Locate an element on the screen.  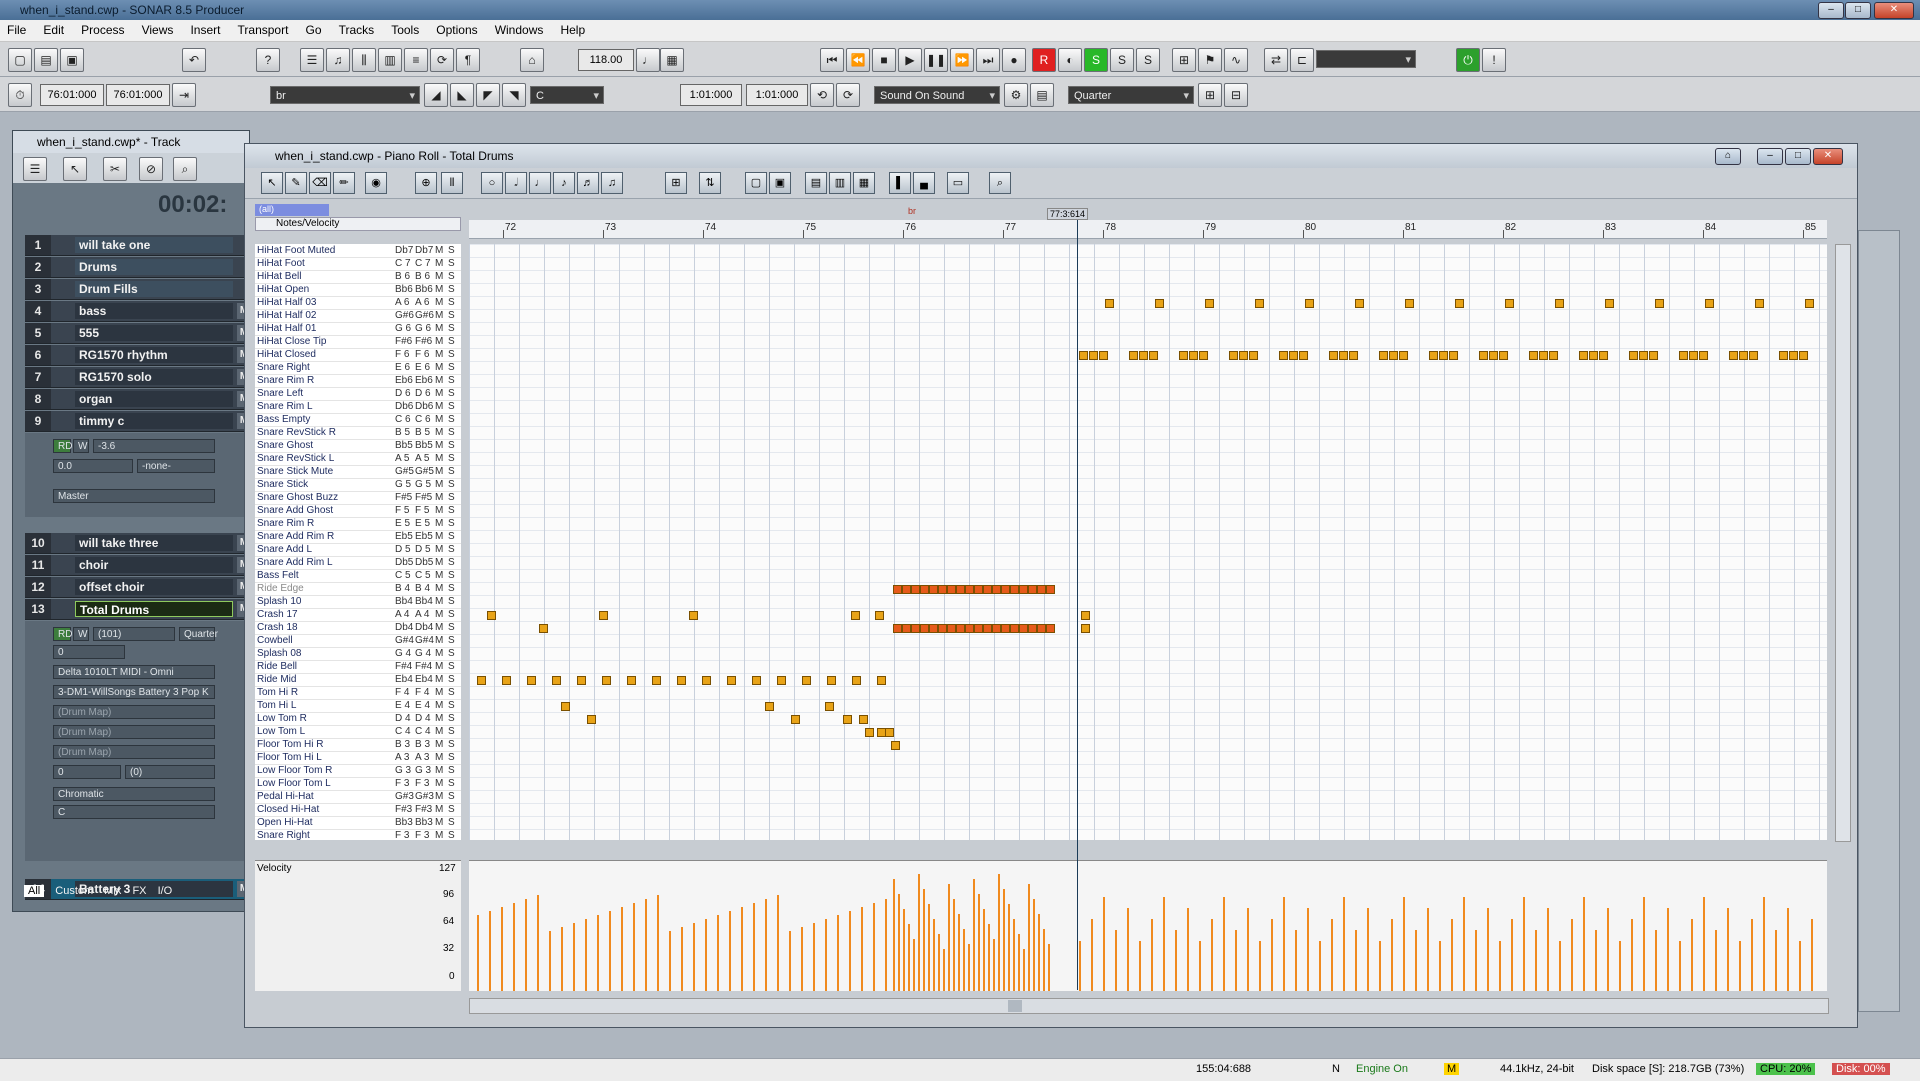
input-note: C 4 is located at coordinates (404, 731).